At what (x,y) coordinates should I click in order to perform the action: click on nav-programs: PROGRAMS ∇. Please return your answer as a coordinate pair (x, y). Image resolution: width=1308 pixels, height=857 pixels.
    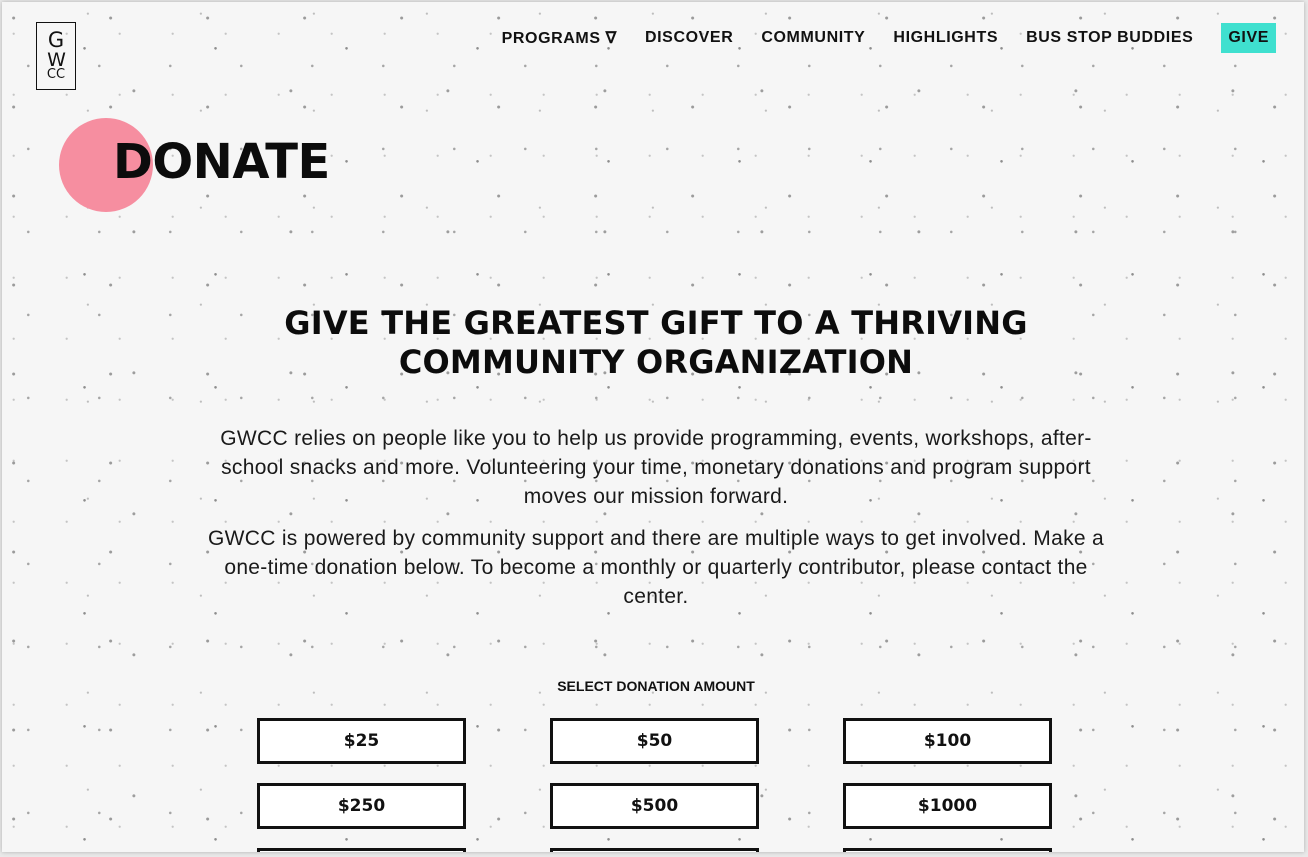
    Looking at the image, I should click on (559, 38).